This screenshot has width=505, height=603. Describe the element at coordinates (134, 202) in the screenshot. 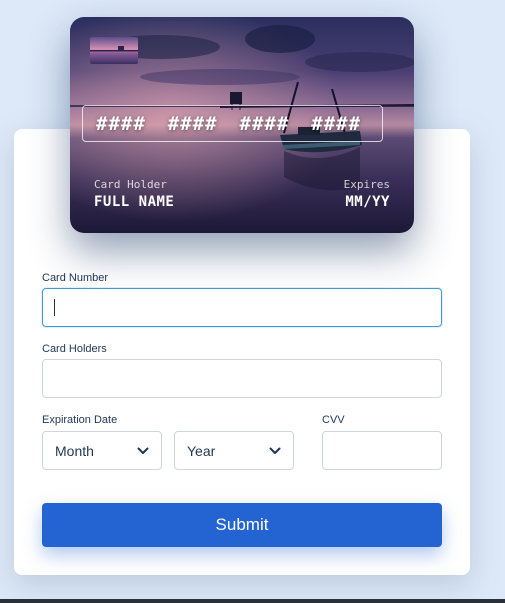

I see `card-holder-value: FULL NAME` at that location.